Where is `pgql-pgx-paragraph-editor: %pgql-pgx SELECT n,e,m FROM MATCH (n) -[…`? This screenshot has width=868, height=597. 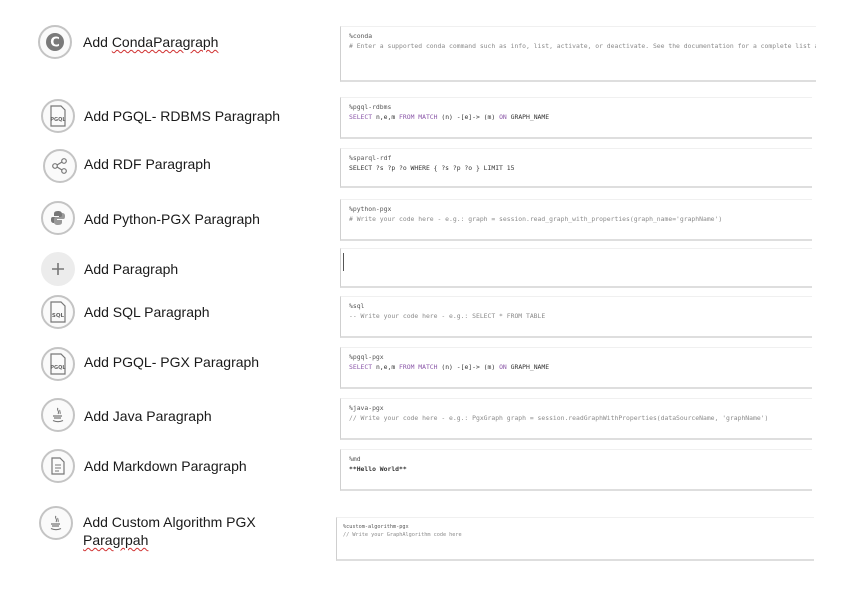 pgql-pgx-paragraph-editor: %pgql-pgx SELECT n,e,m FROM MATCH (n) -[… is located at coordinates (576, 368).